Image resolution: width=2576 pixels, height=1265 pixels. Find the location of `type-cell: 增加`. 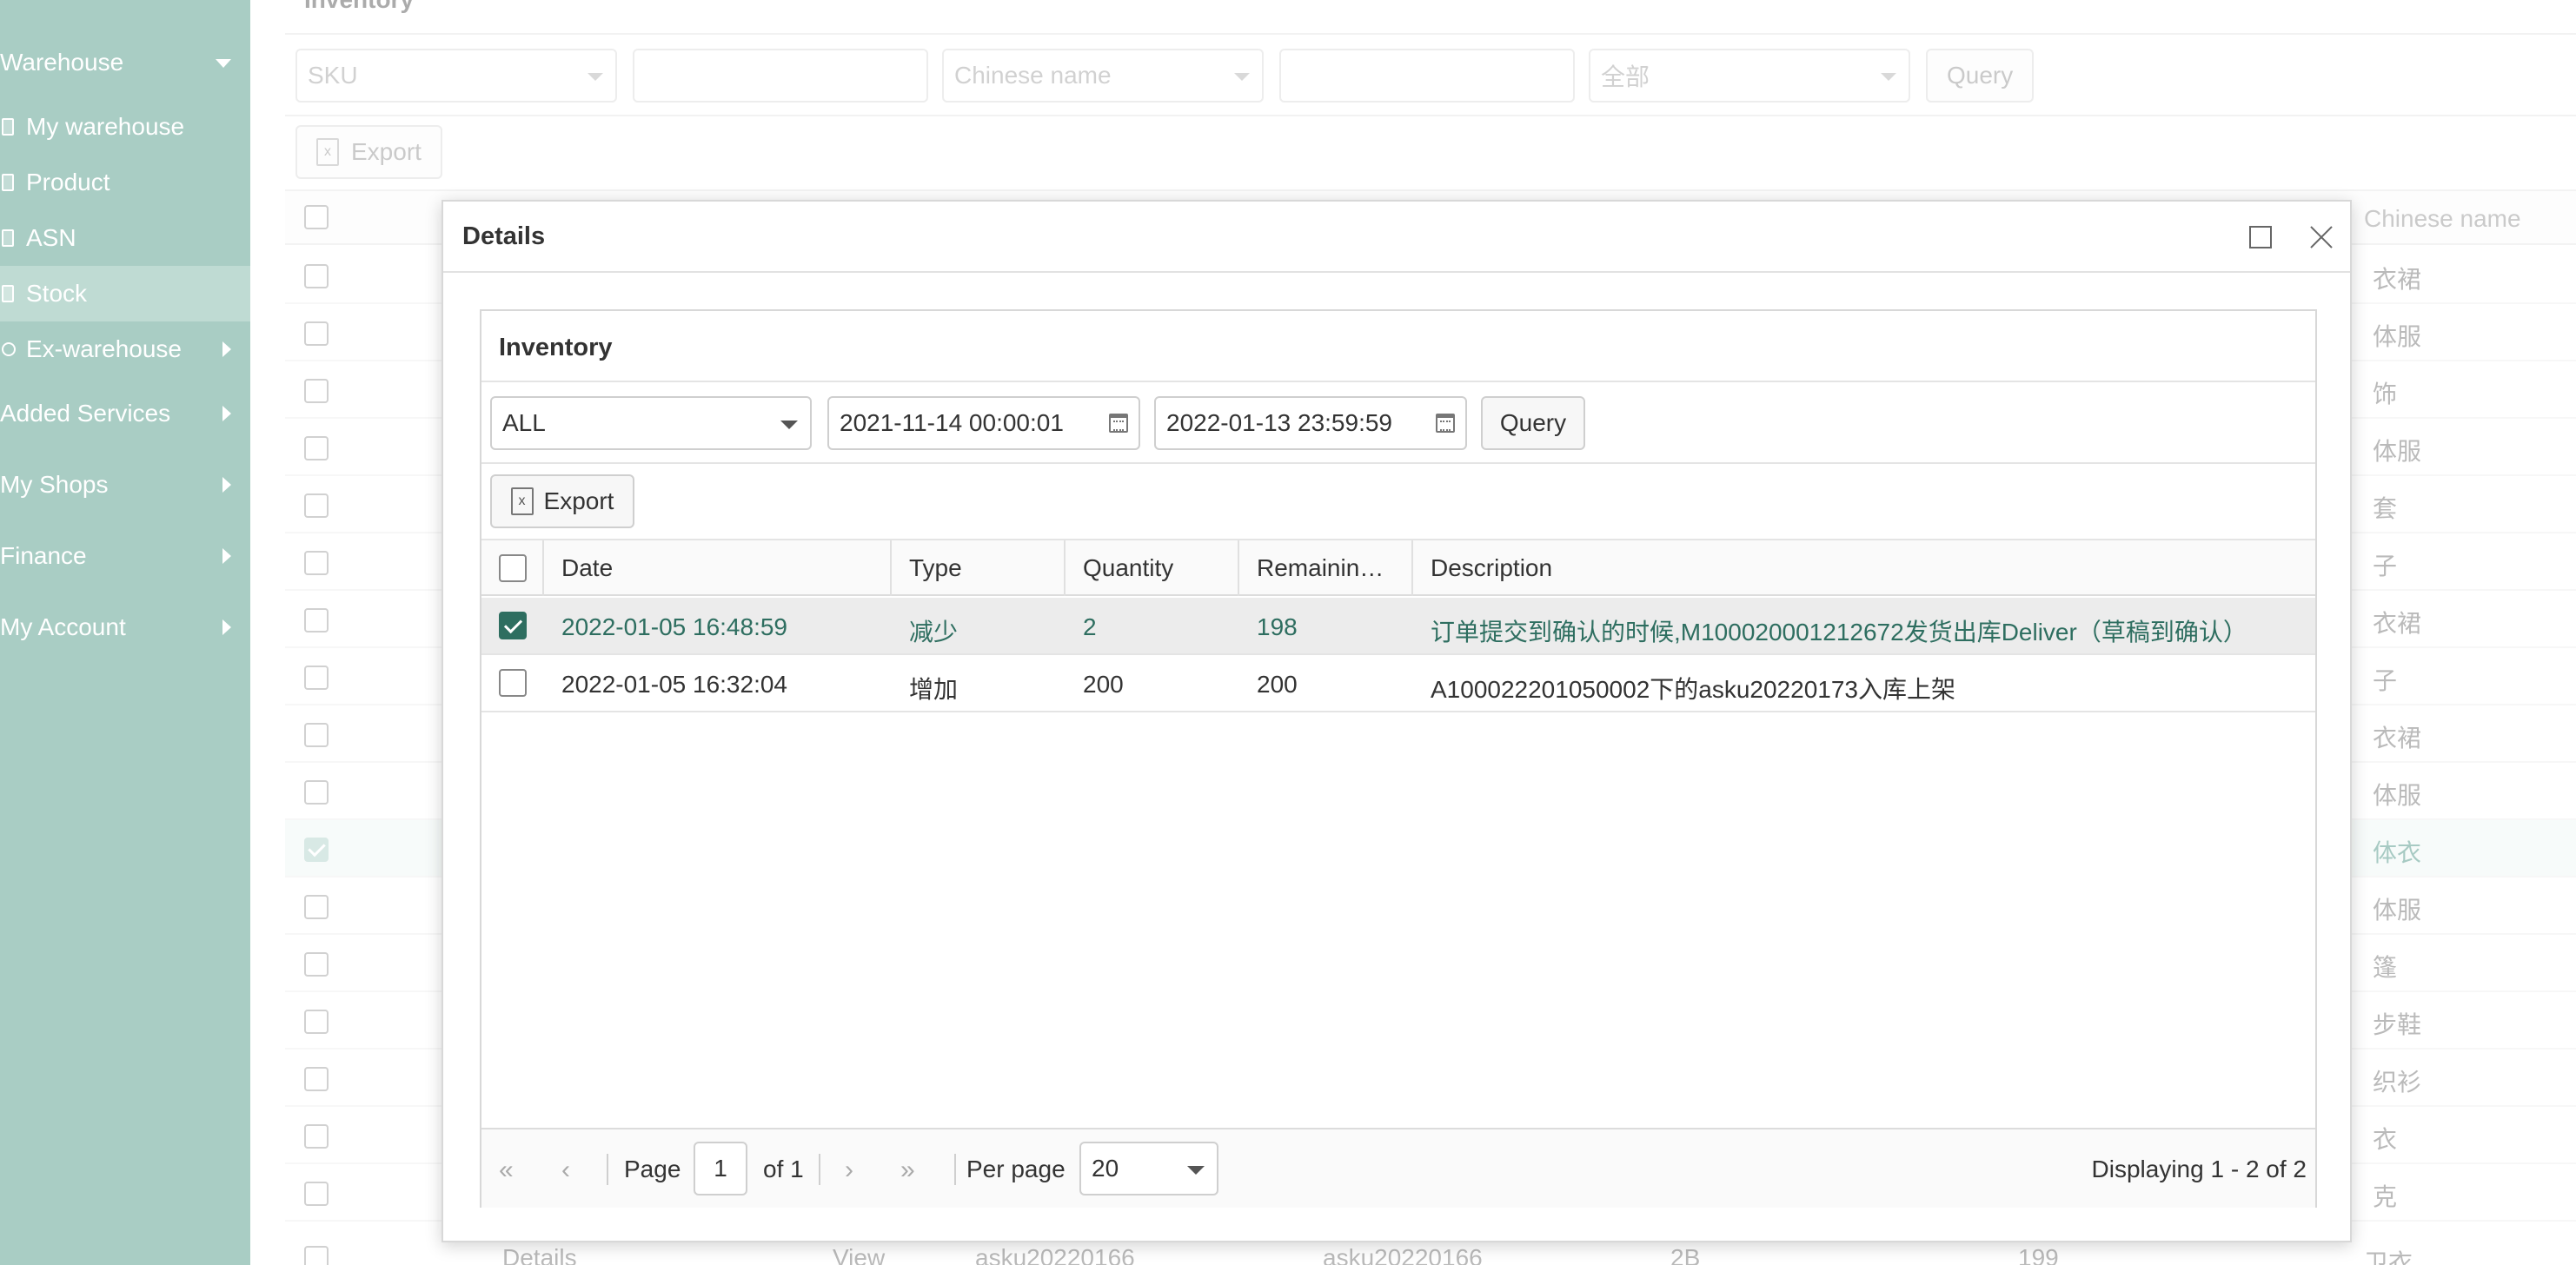

type-cell: 增加 is located at coordinates (934, 689).